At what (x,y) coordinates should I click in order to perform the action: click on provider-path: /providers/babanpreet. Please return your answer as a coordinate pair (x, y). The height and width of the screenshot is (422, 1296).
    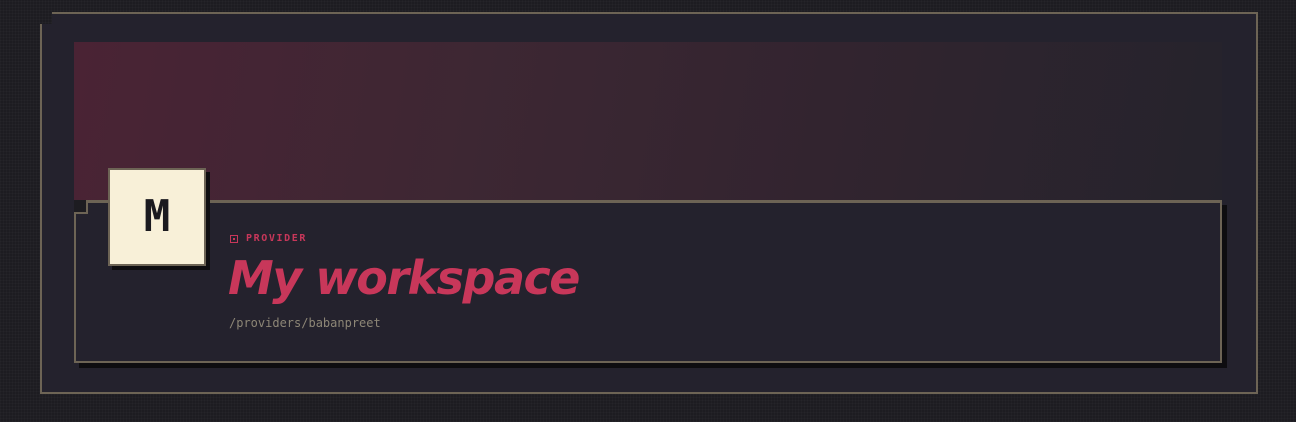
    Looking at the image, I should click on (305, 323).